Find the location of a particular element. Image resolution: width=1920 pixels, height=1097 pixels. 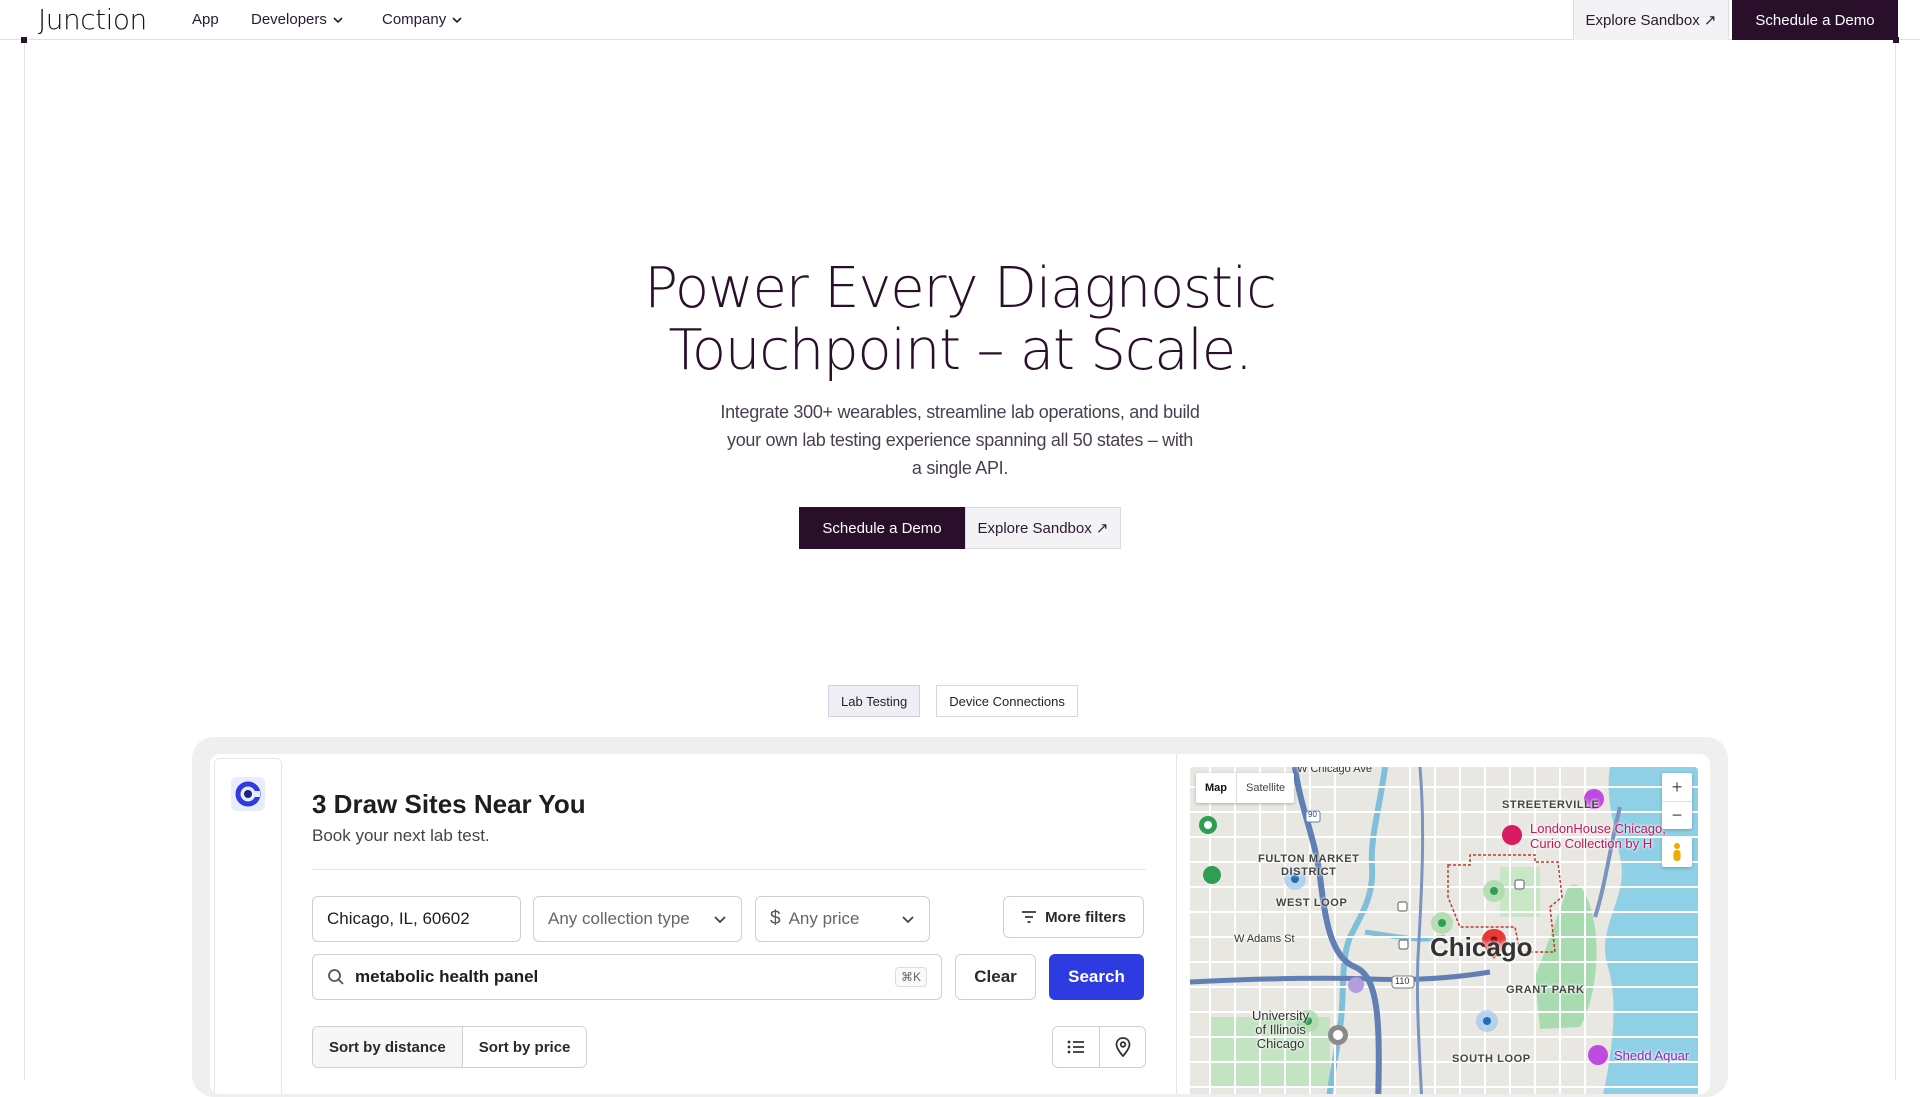

search-icon is located at coordinates (336, 977).